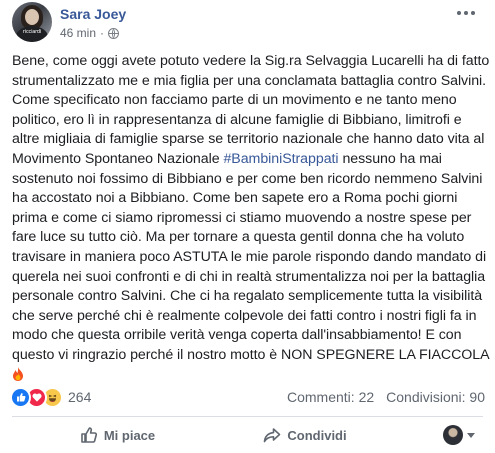  I want to click on share-button: Condividi, so click(305, 435).